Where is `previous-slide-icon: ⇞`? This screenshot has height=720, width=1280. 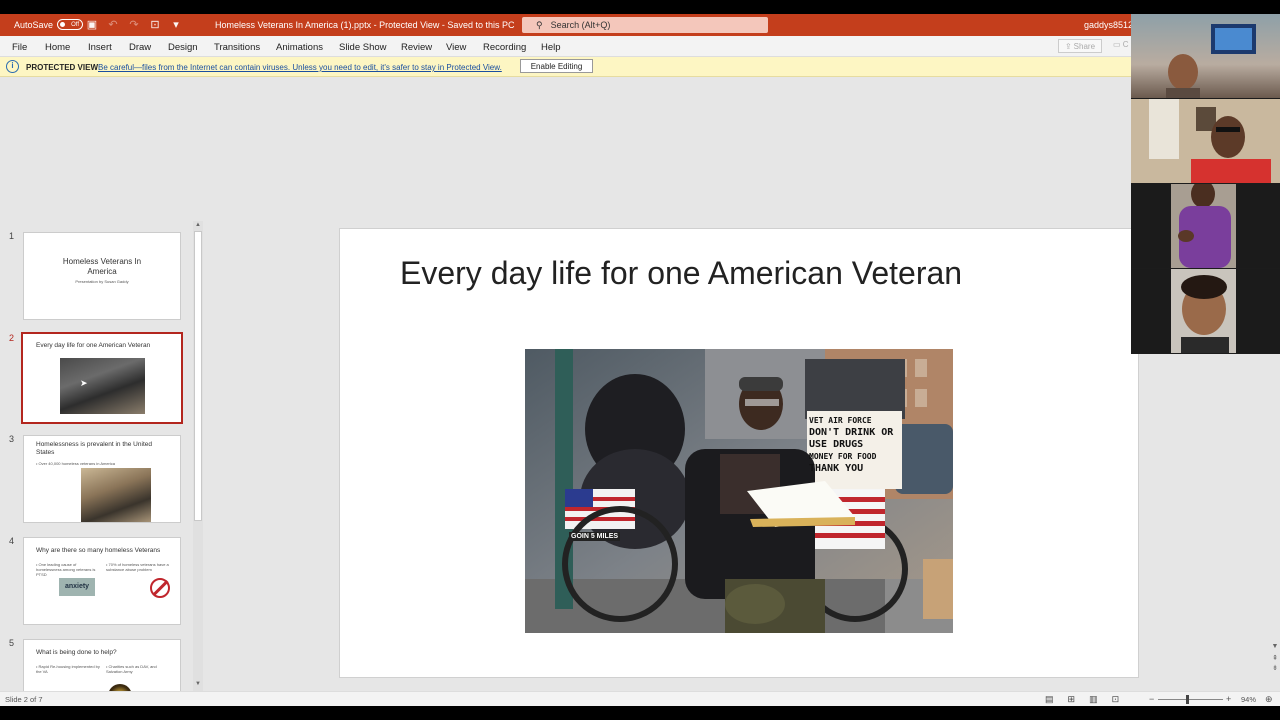 previous-slide-icon: ⇞ is located at coordinates (1275, 658).